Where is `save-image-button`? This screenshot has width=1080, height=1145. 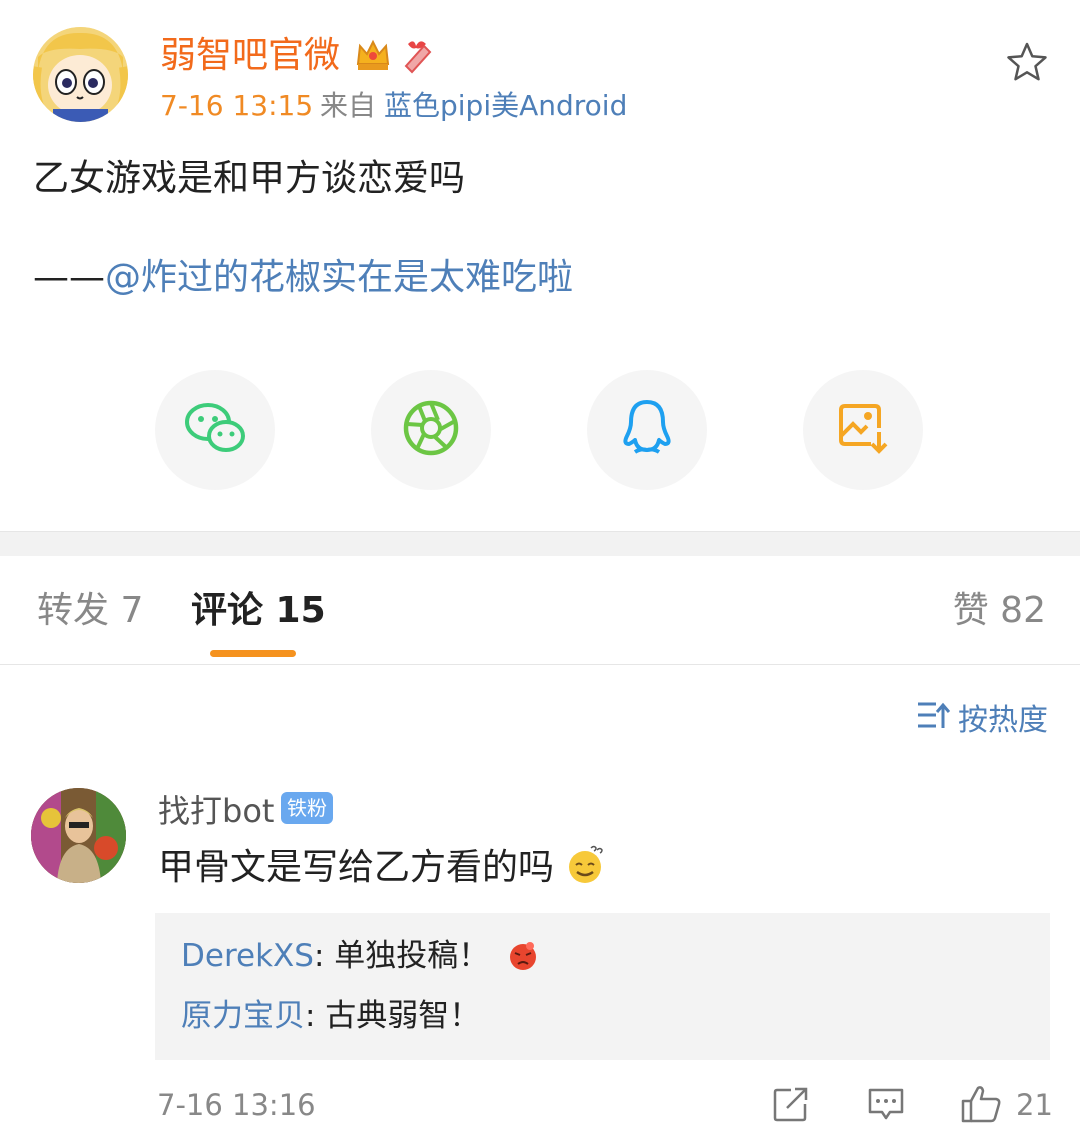
save-image-button is located at coordinates (863, 430).